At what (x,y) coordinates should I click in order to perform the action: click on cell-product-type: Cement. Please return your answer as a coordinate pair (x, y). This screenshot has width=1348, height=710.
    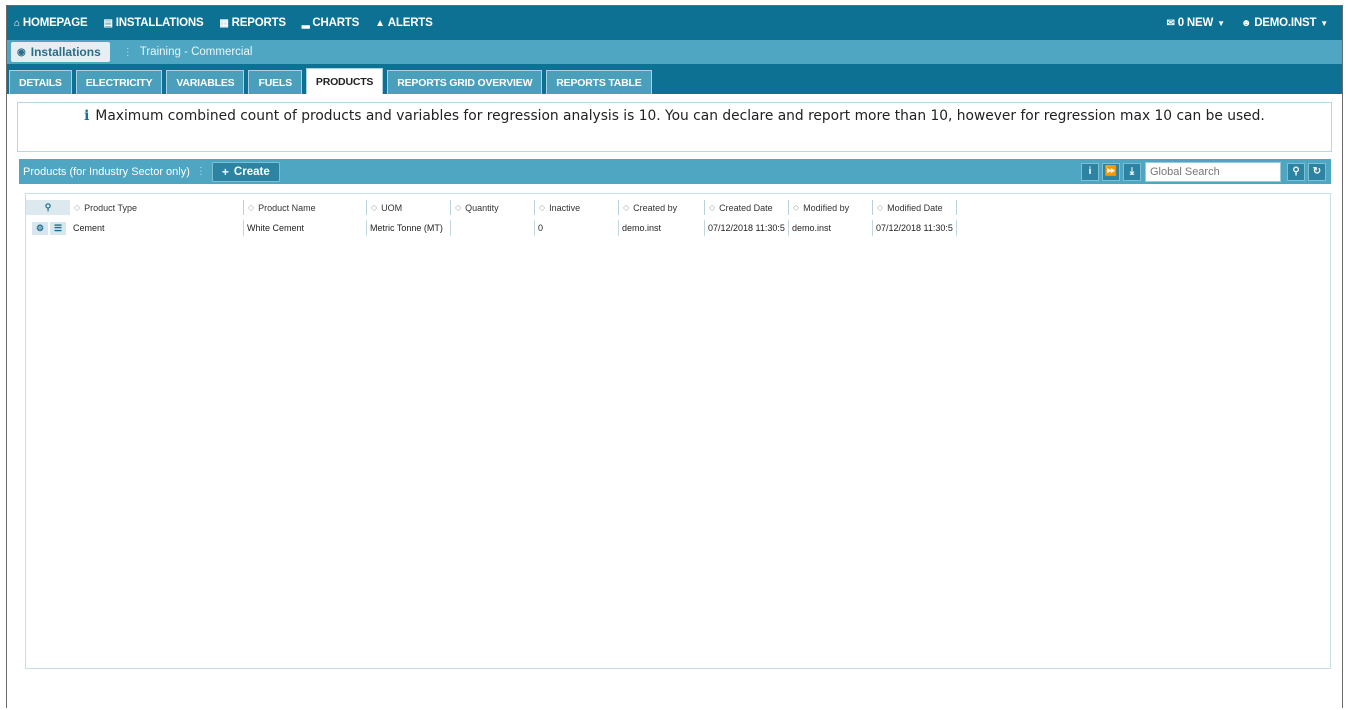
    Looking at the image, I should click on (157, 228).